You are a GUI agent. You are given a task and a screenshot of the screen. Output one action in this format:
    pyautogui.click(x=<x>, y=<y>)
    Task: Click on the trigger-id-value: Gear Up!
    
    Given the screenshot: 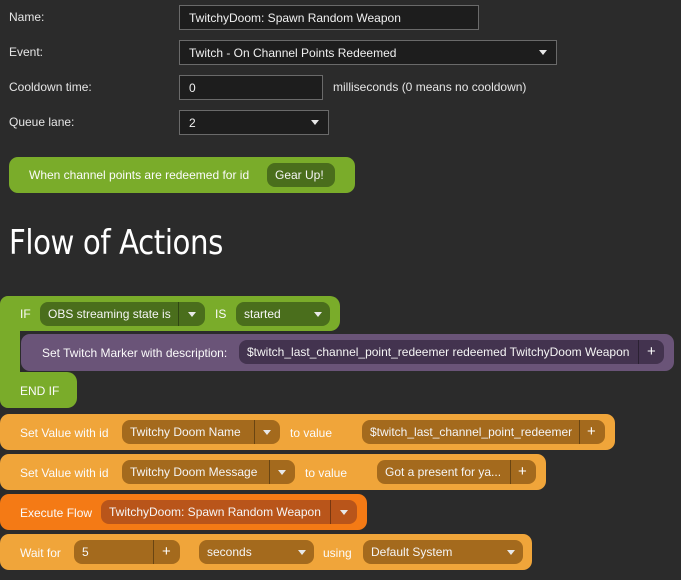 What is the action you would take?
    pyautogui.click(x=299, y=175)
    